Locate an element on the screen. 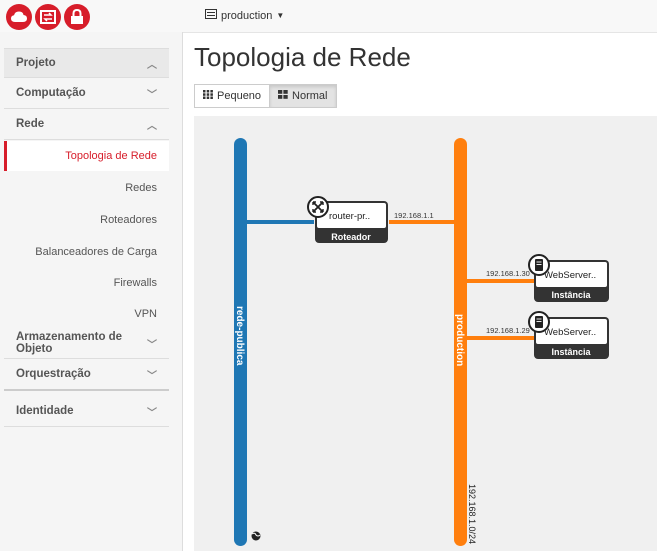 Image resolution: width=657 pixels, height=551 pixels. sidebar-item-label: Topologia de Rede is located at coordinates (111, 156).